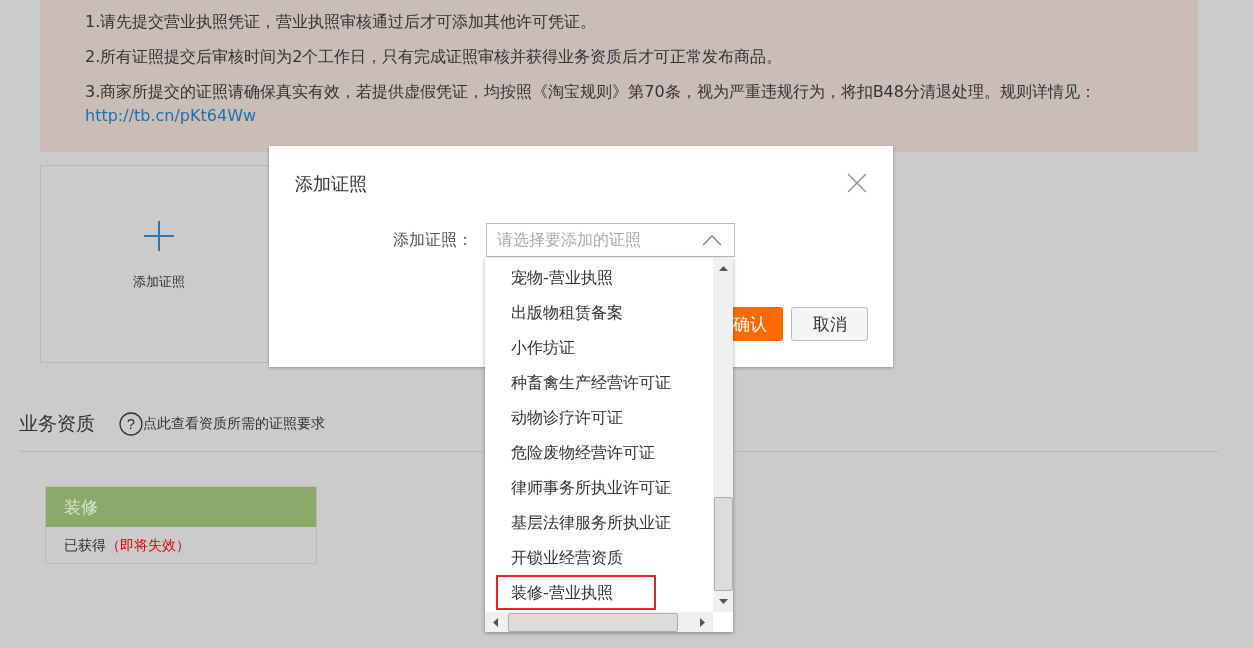  Describe the element at coordinates (590, 487) in the screenshot. I see `dropdown-option: 律师事务所执业许可证` at that location.